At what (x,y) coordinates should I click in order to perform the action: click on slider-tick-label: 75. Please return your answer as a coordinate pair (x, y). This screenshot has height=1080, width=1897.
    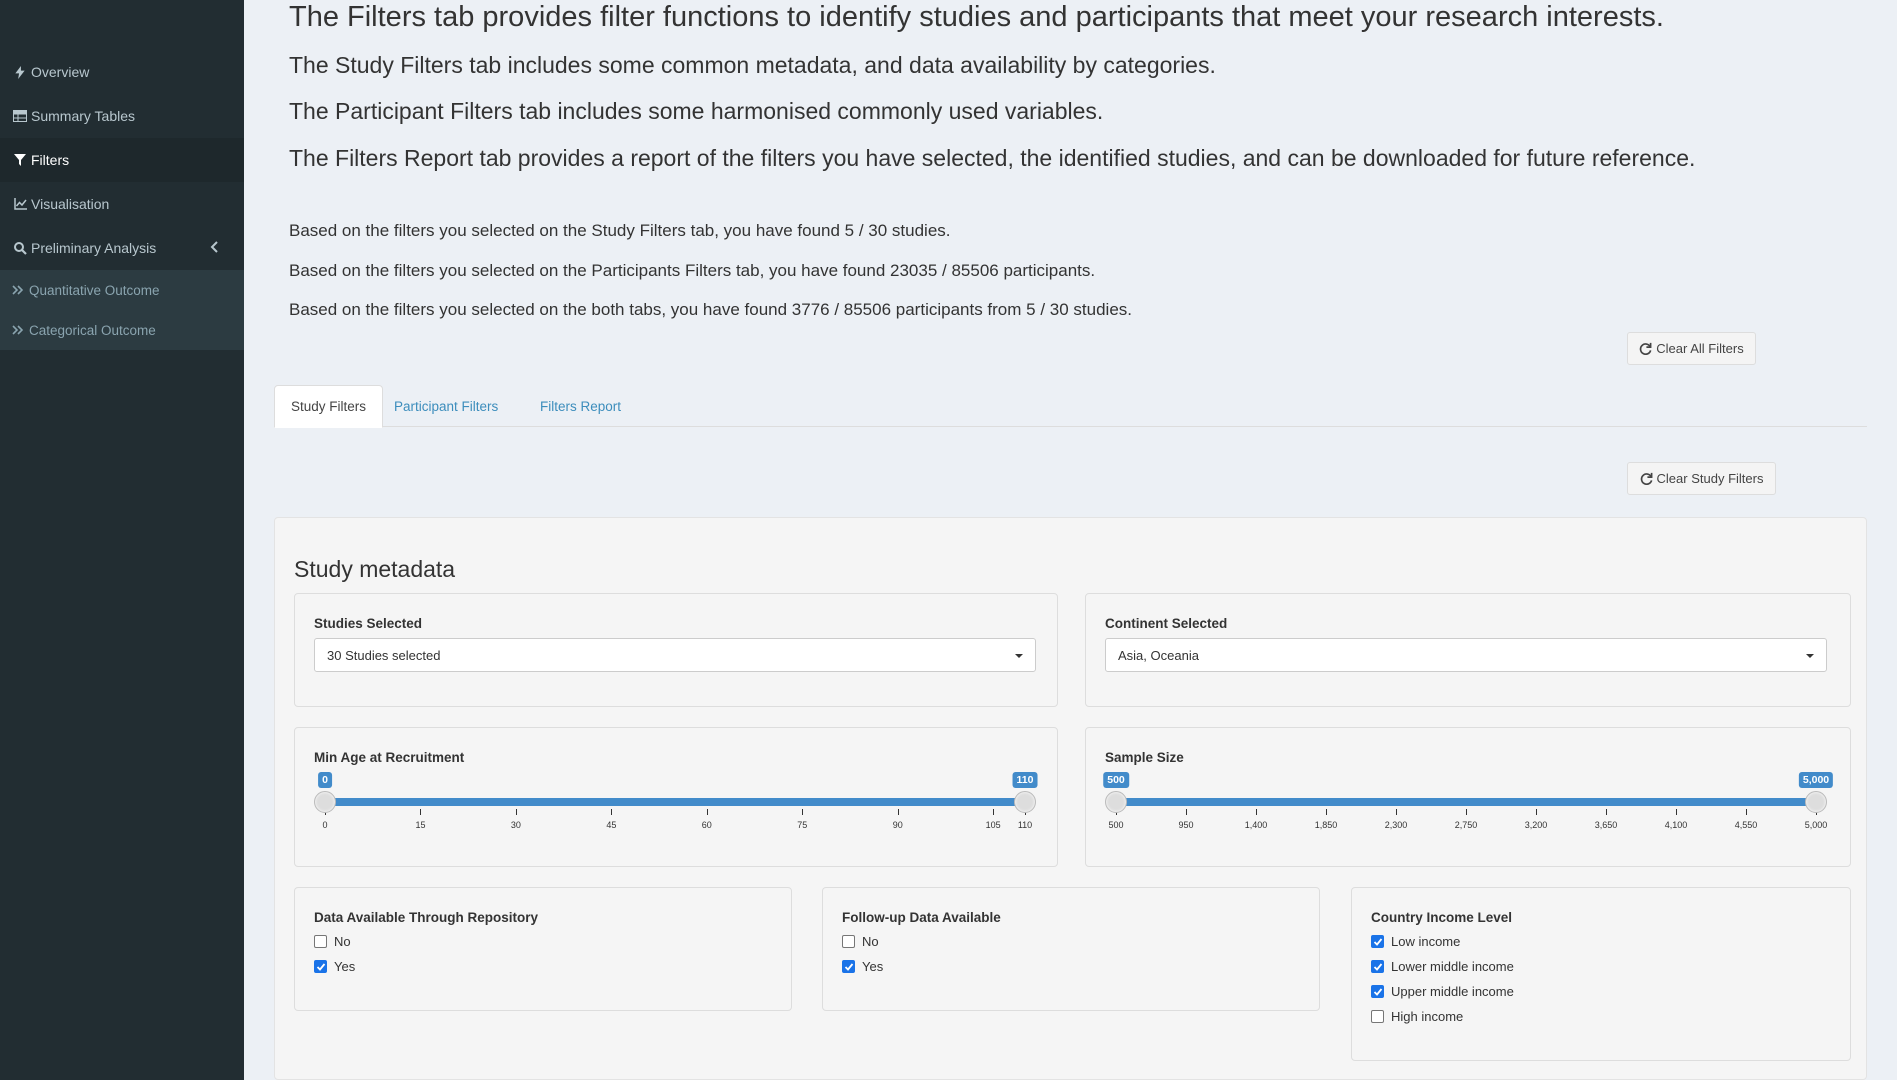
    Looking at the image, I should click on (802, 825).